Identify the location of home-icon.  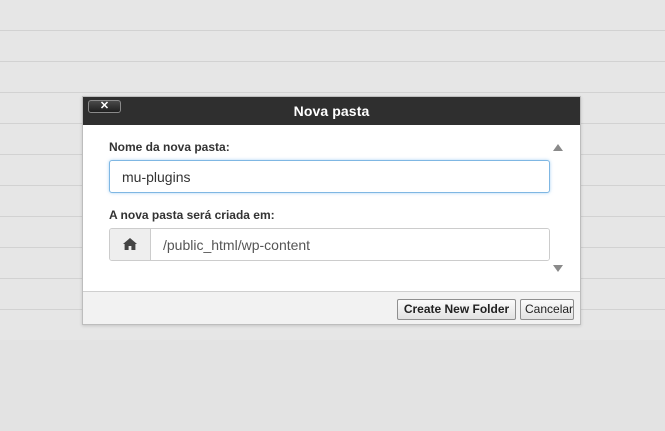
(130, 244).